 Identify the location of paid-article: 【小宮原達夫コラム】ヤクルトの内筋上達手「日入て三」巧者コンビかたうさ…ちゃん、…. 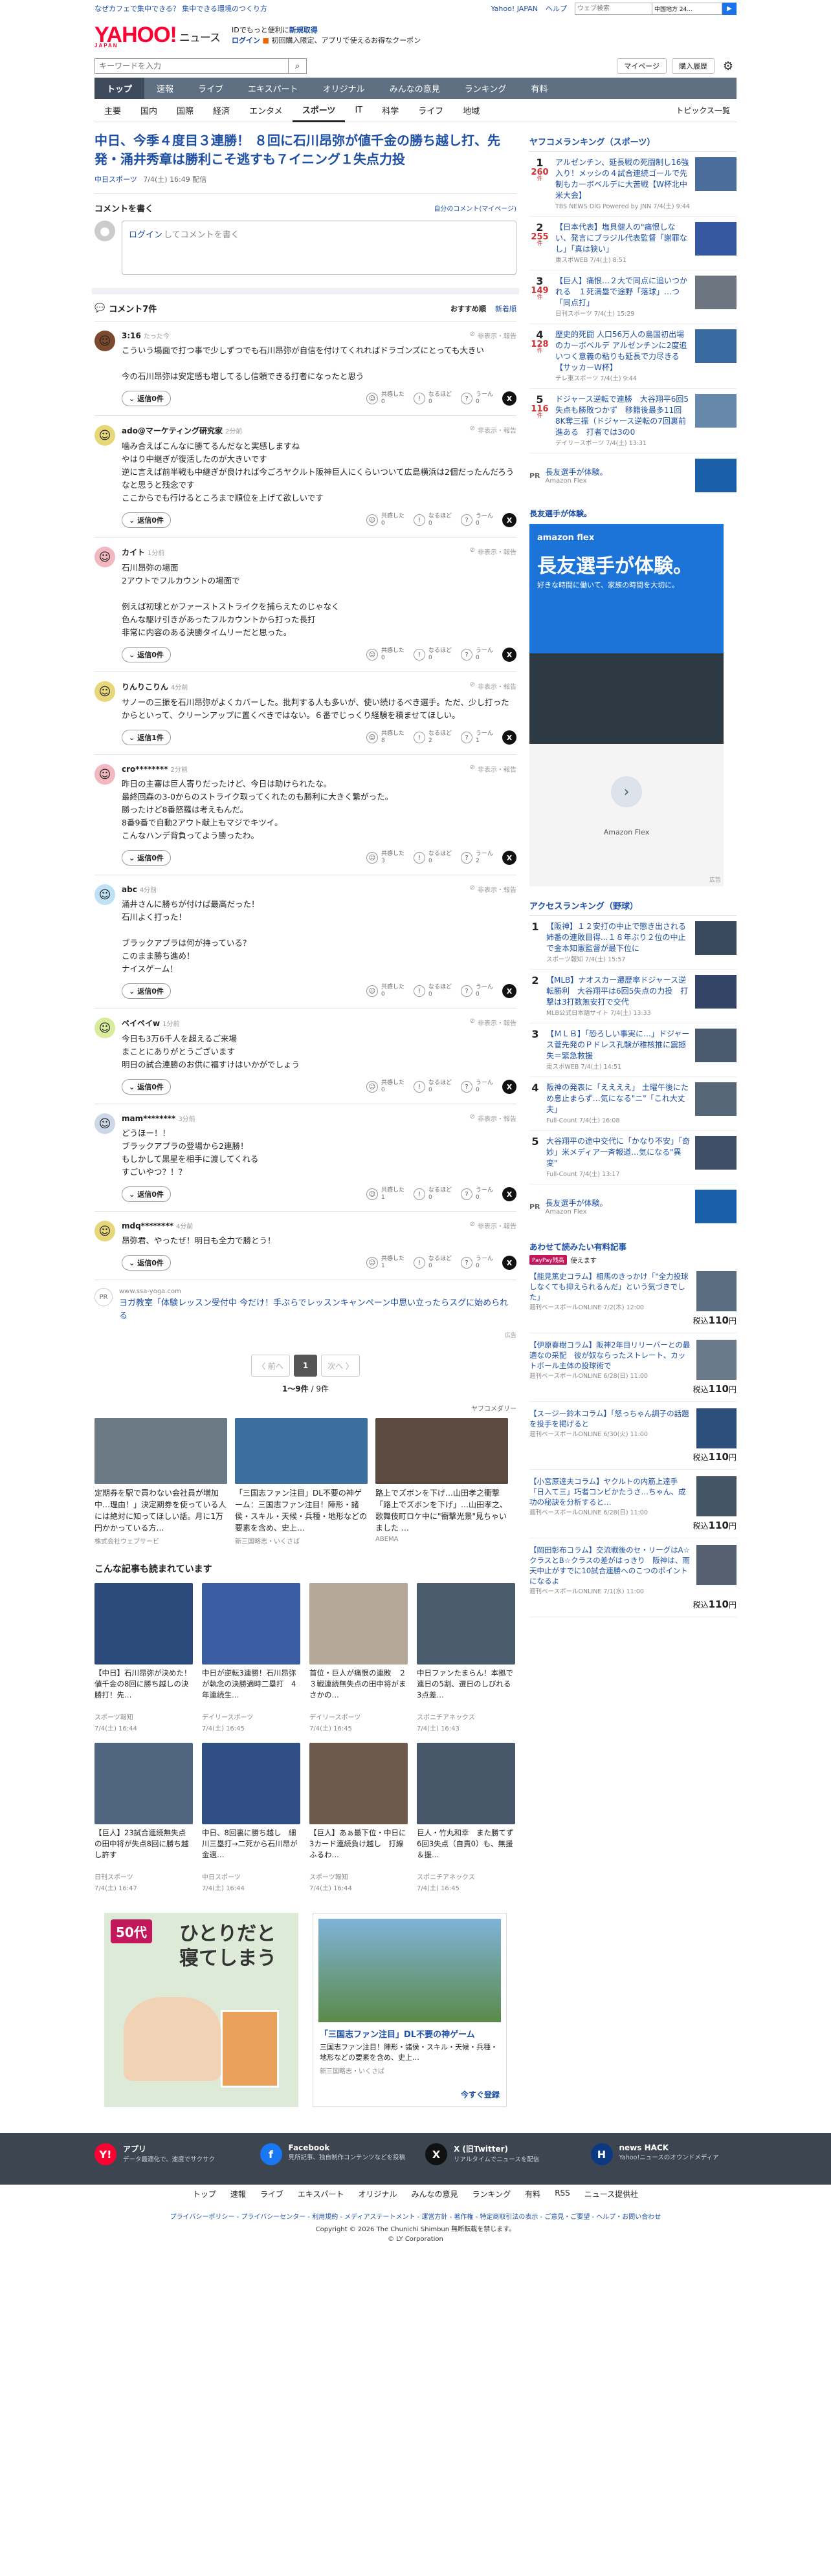
(633, 1504).